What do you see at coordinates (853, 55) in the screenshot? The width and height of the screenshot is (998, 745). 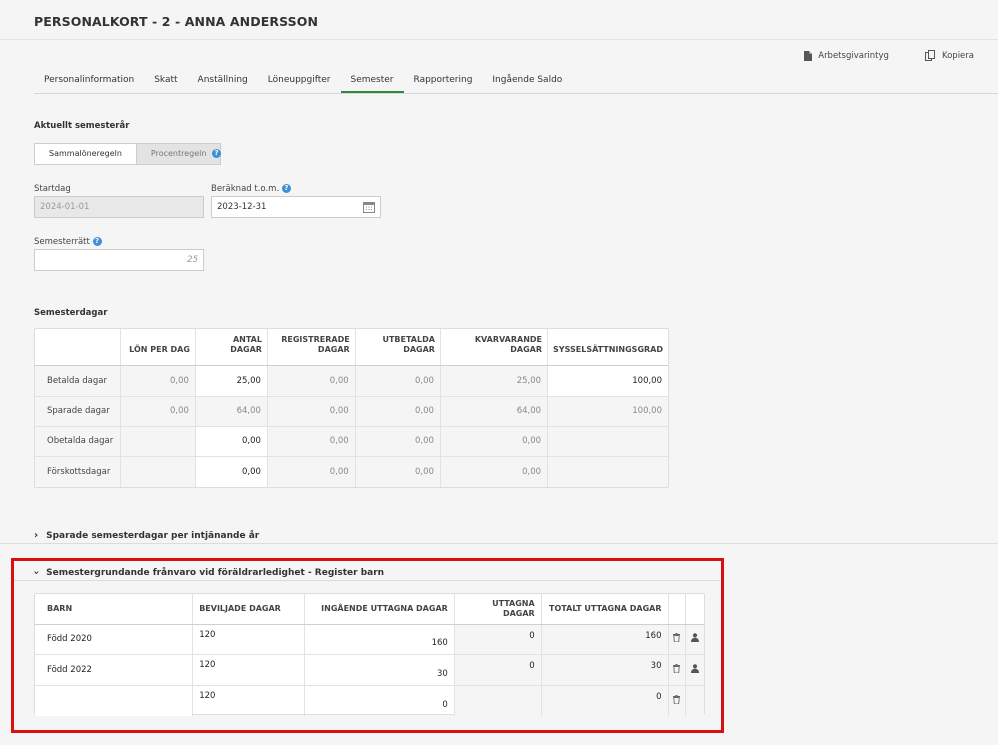 I see `arbetsgivarintyg-label: Arbetsgivarintyg` at bounding box center [853, 55].